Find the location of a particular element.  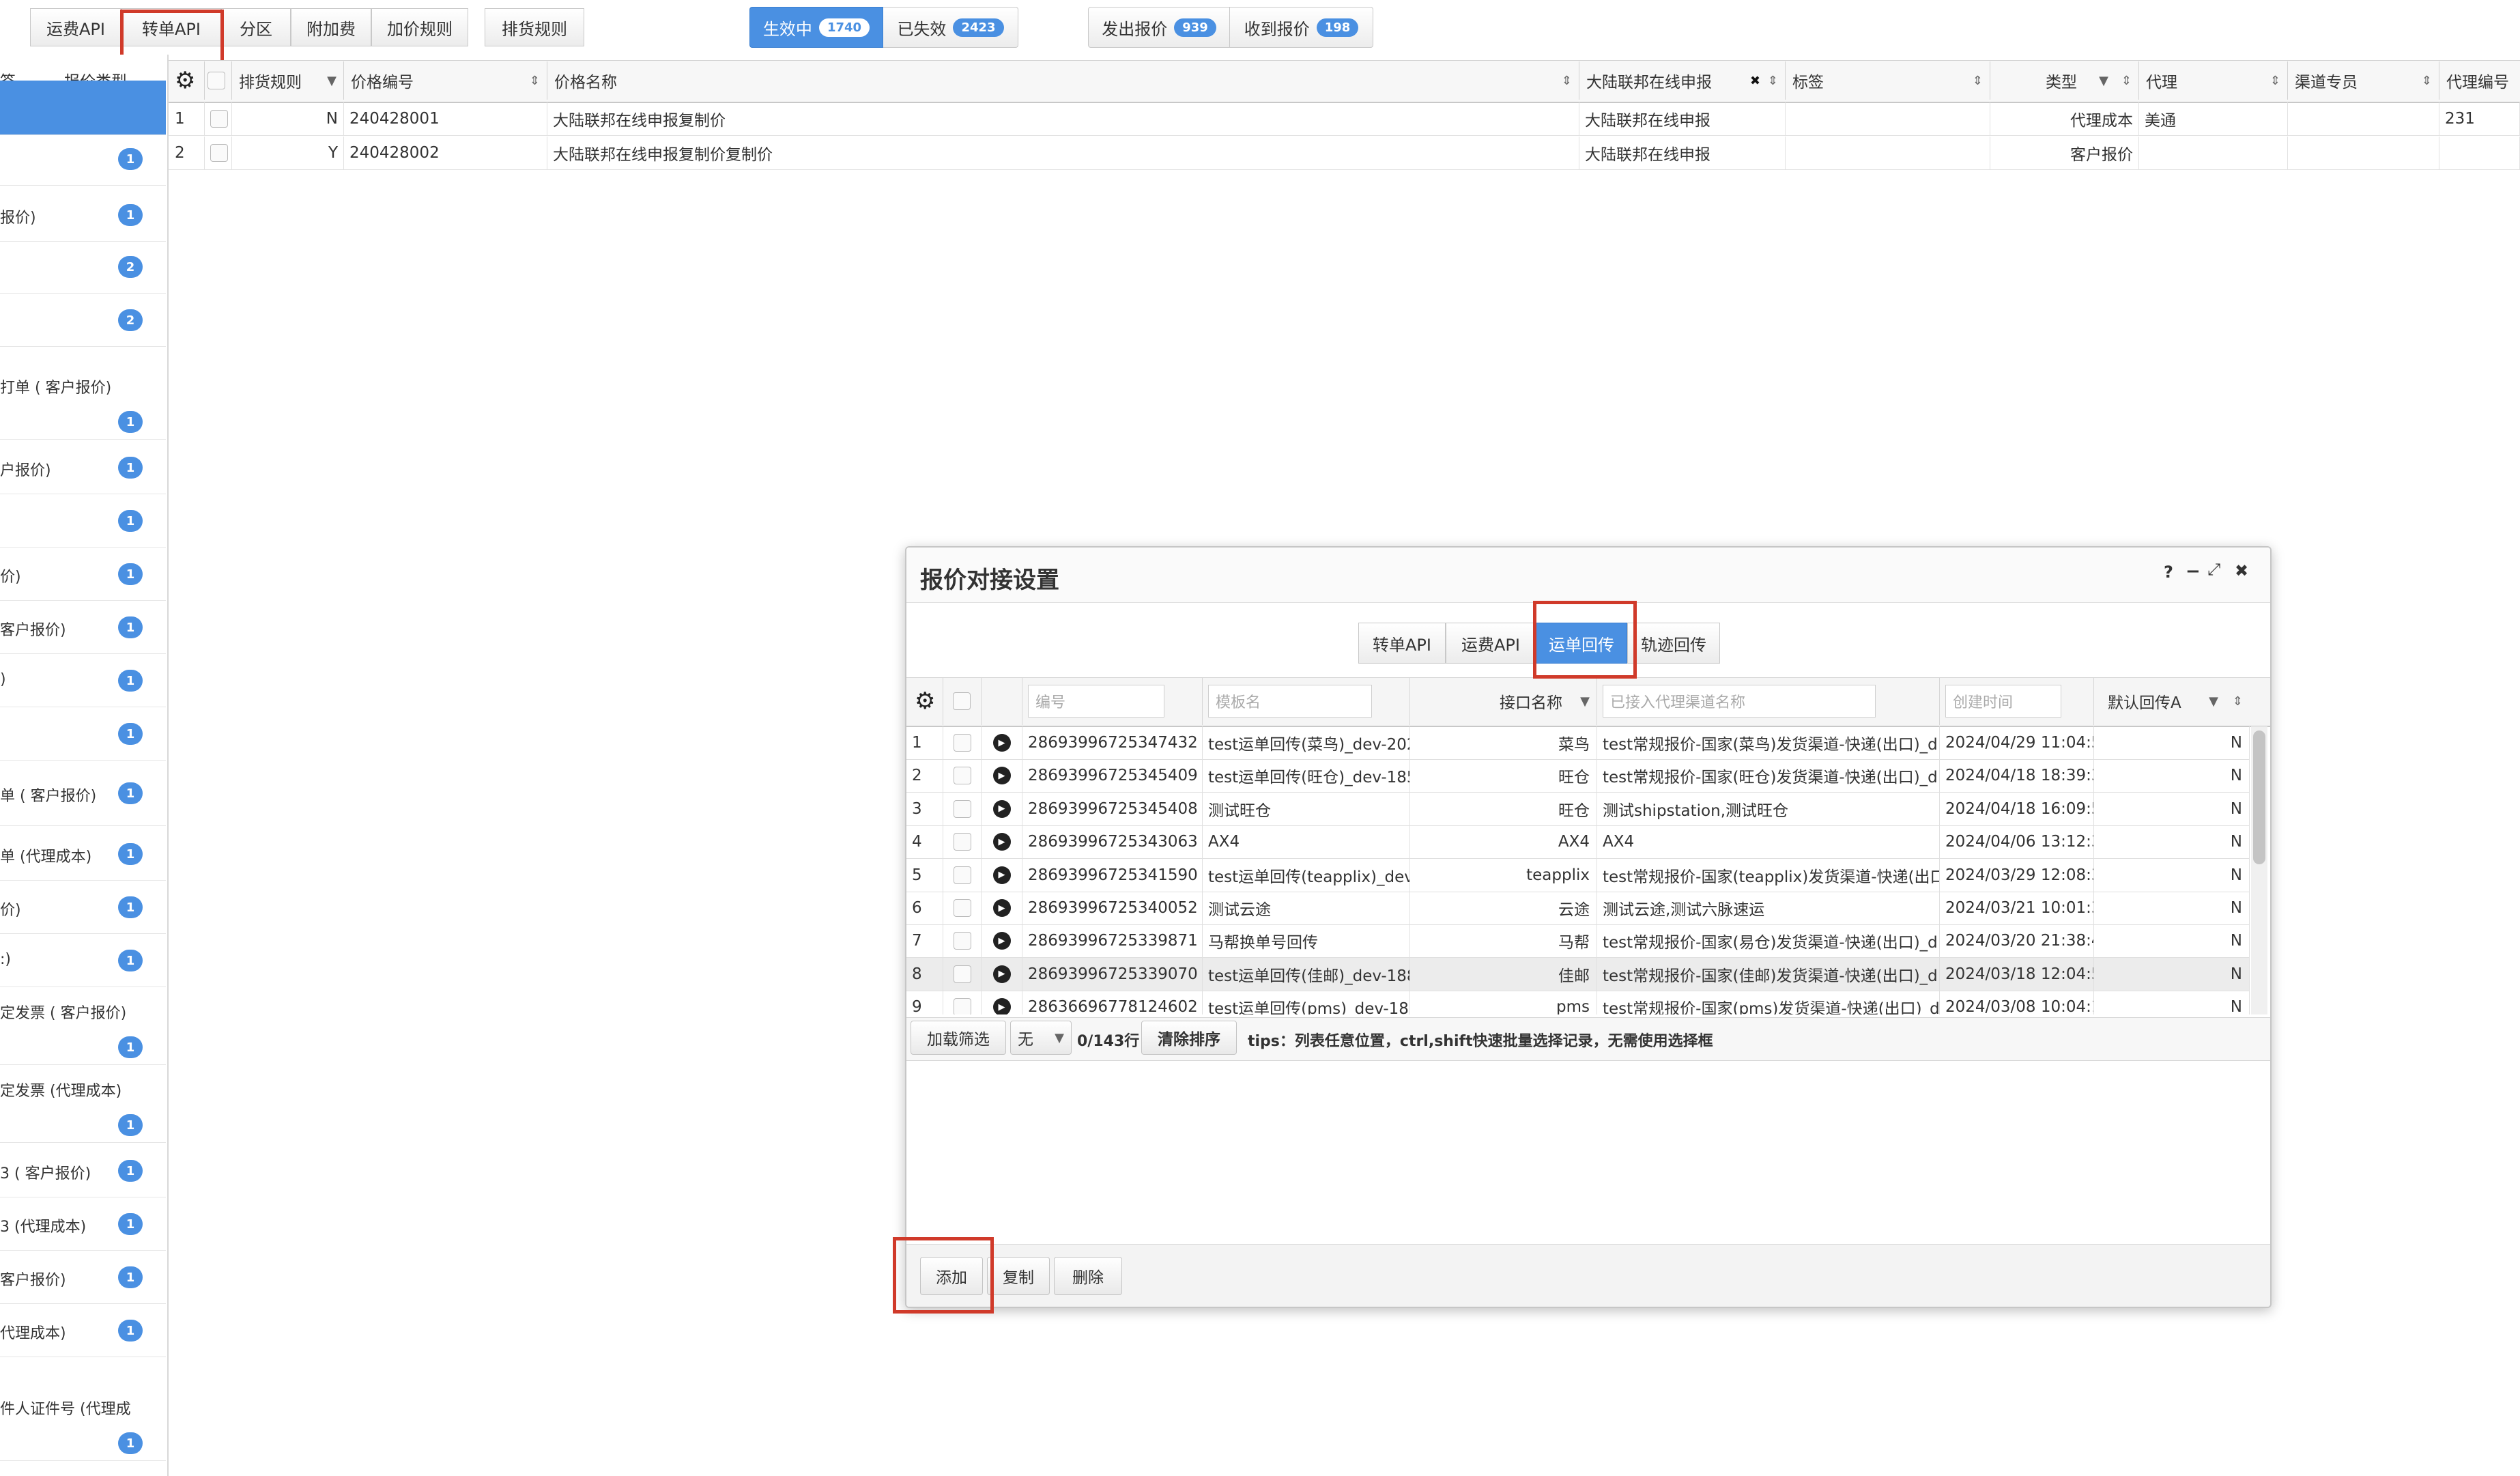

sidebar-item: 代理成本) 1 is located at coordinates (83, 1330).